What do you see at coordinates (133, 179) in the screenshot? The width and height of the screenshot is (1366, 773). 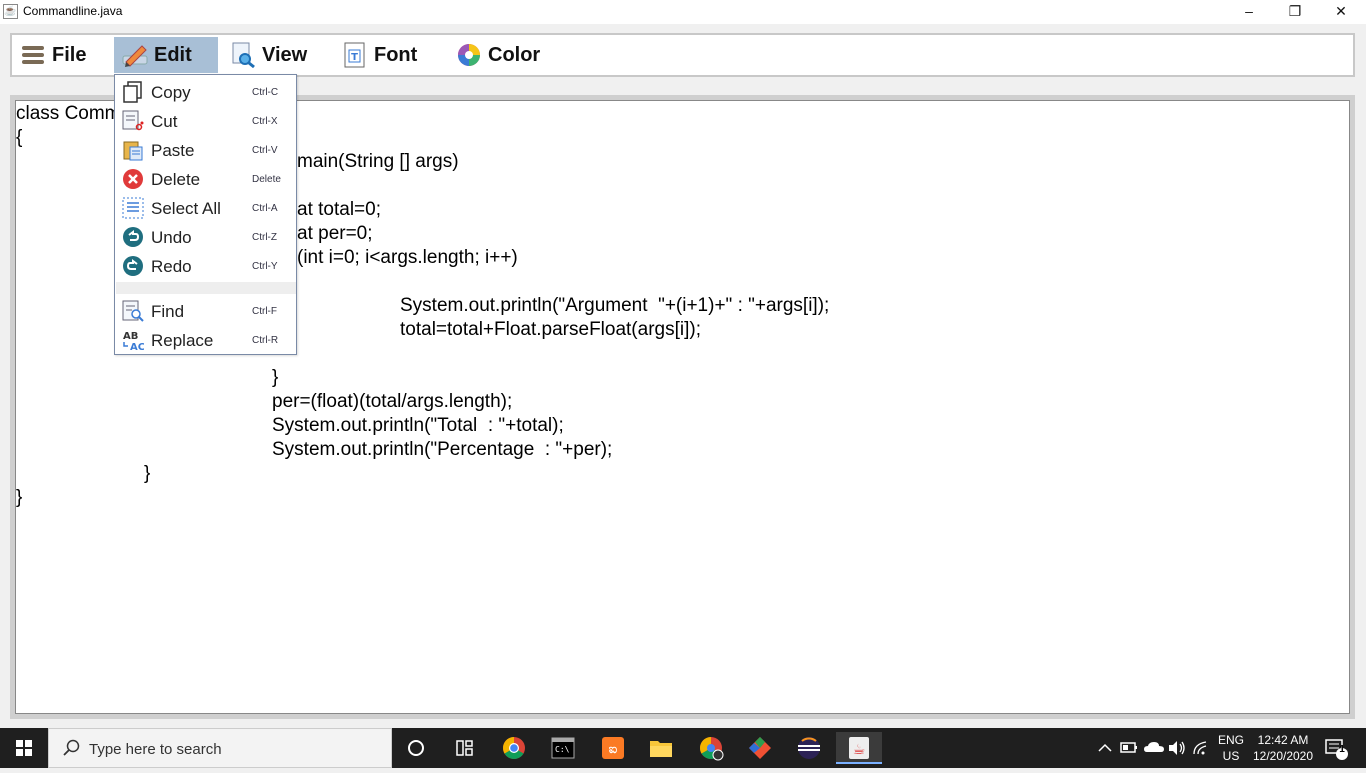 I see `delete-icon` at bounding box center [133, 179].